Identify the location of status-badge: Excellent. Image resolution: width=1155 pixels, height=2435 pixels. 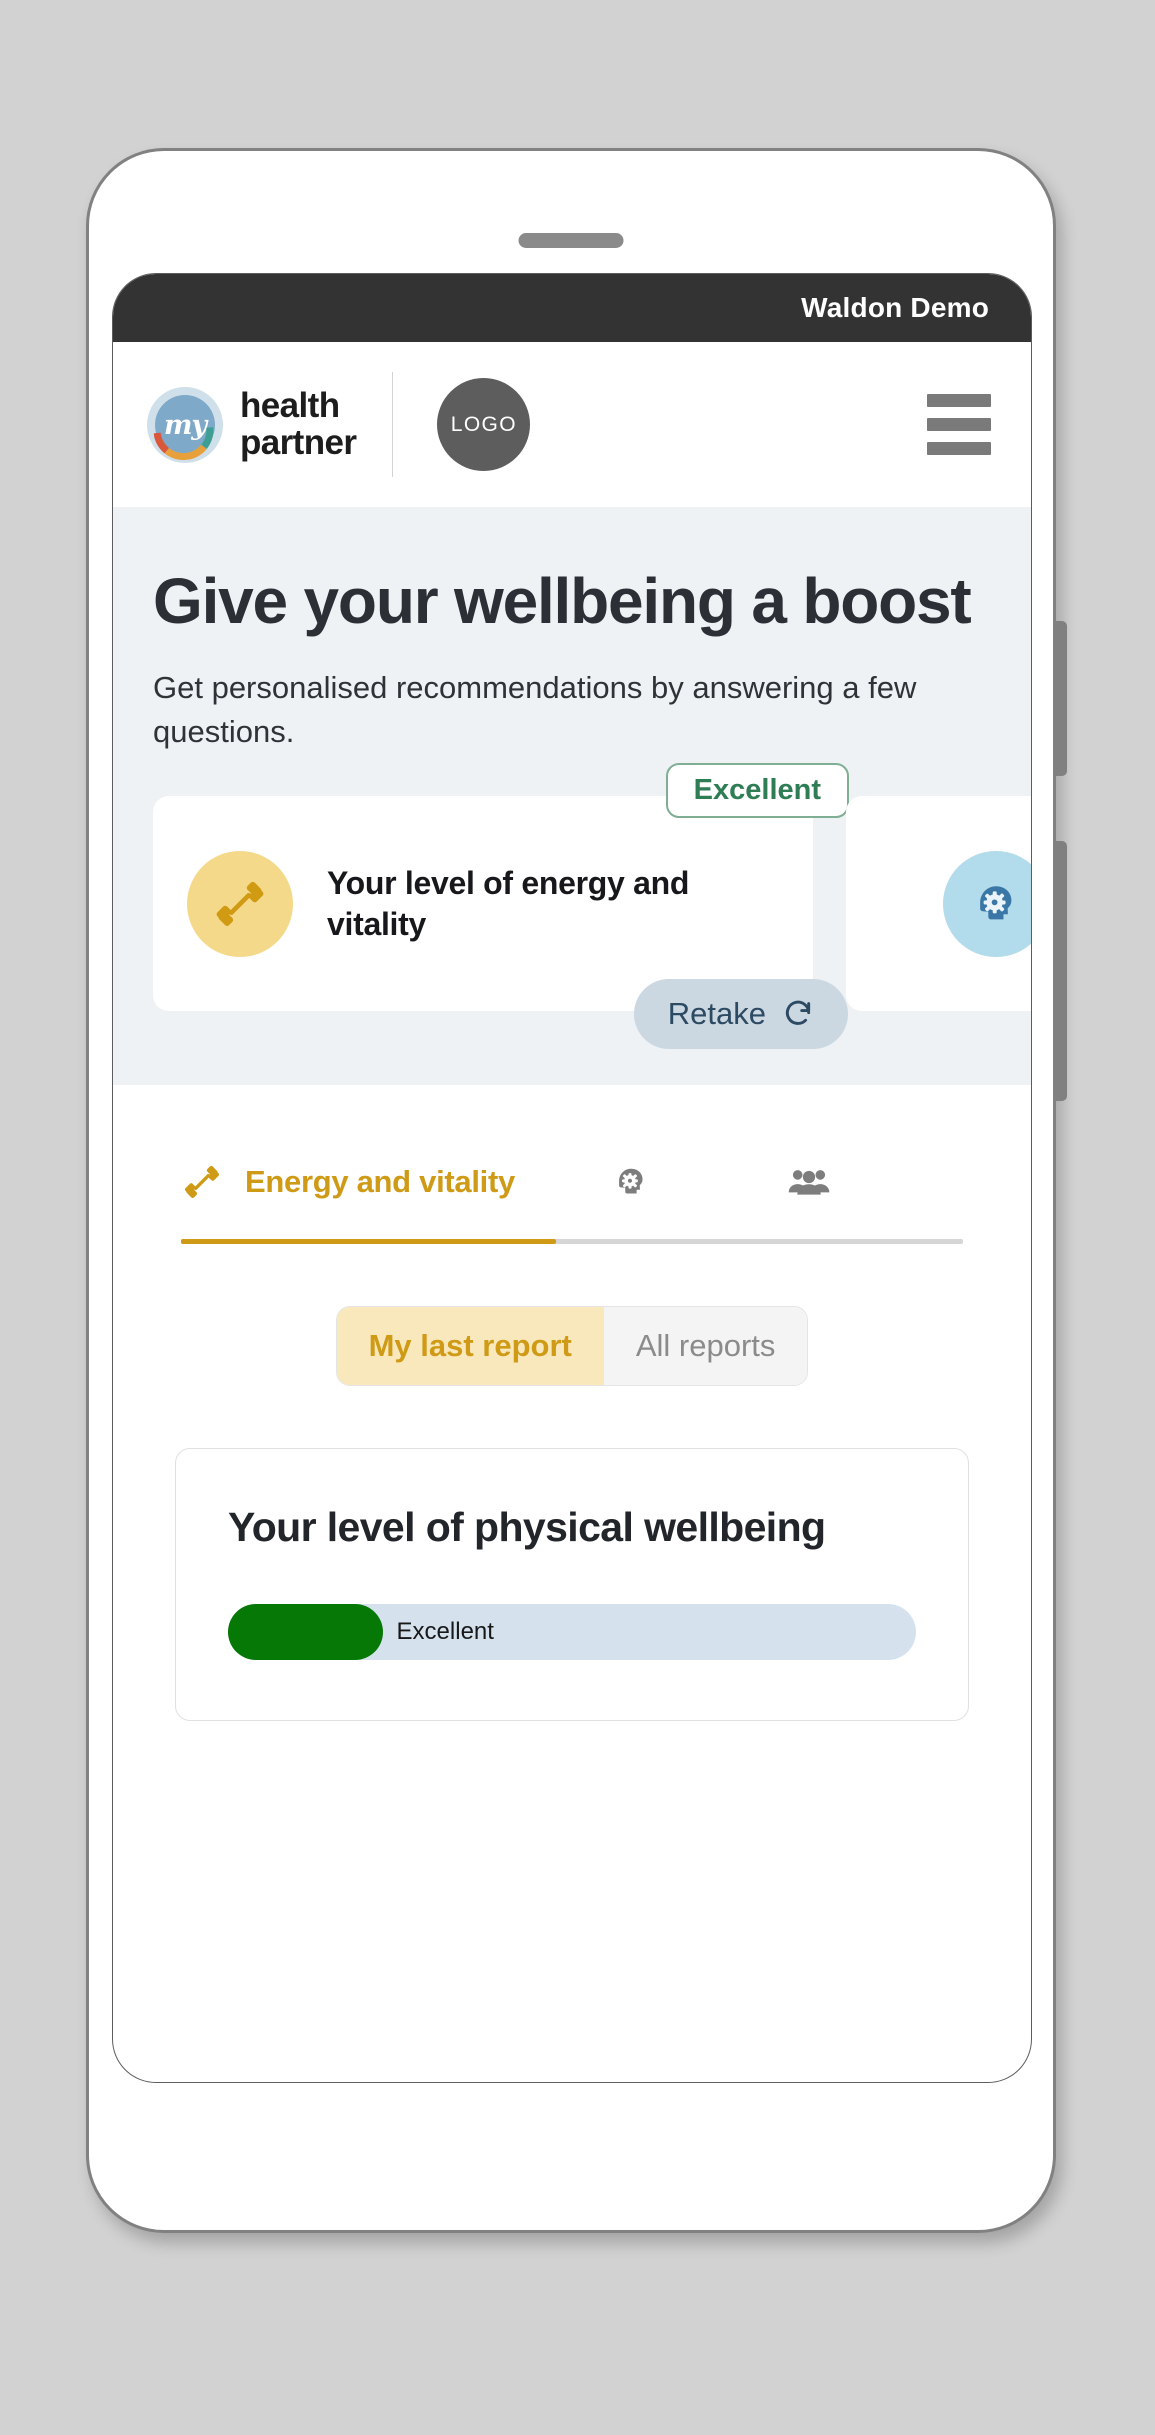
(757, 791).